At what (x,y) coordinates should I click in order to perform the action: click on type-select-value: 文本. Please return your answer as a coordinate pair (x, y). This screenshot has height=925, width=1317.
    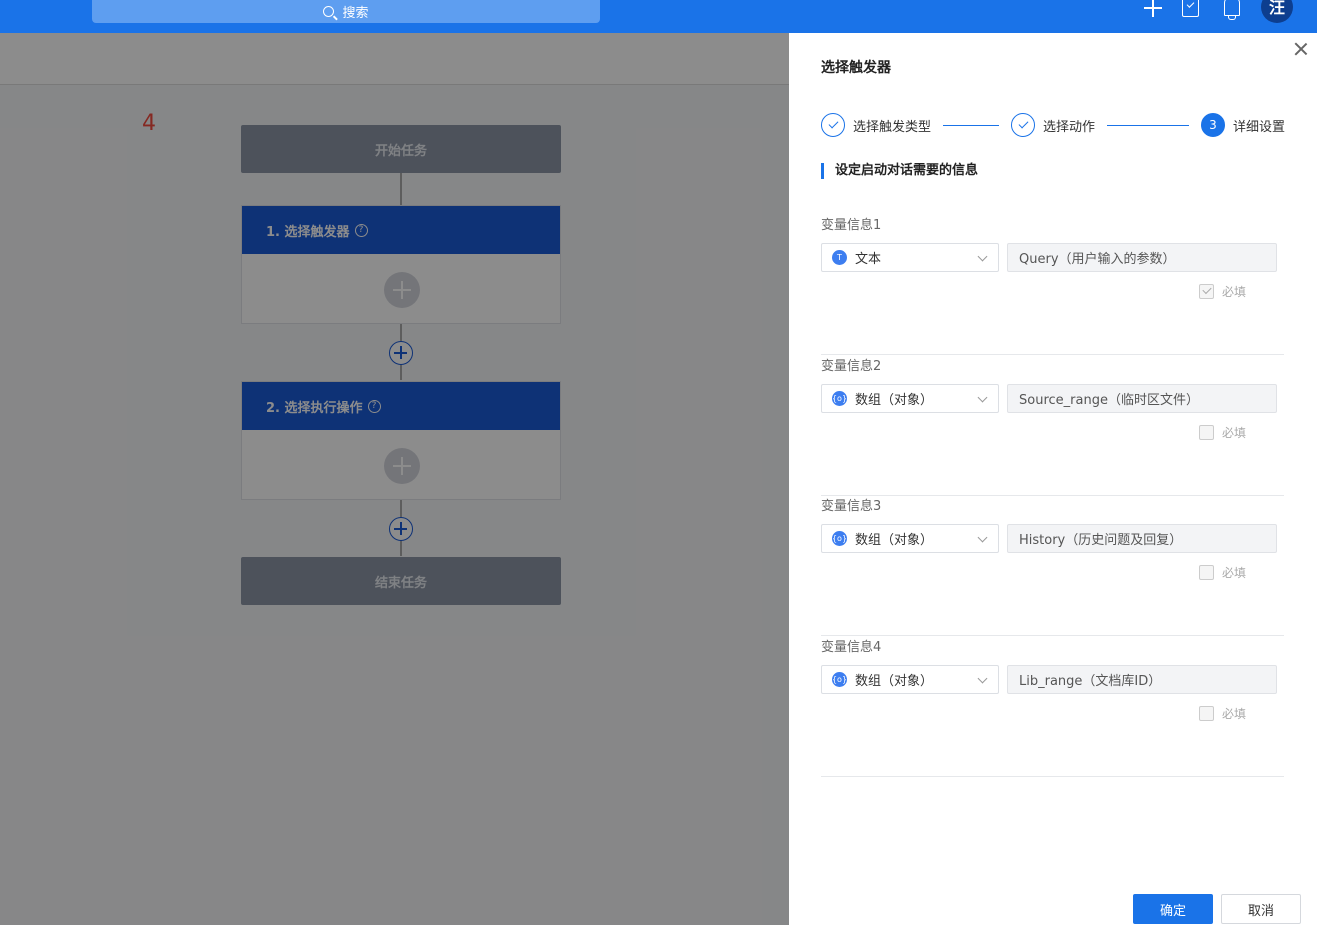
    Looking at the image, I should click on (868, 259).